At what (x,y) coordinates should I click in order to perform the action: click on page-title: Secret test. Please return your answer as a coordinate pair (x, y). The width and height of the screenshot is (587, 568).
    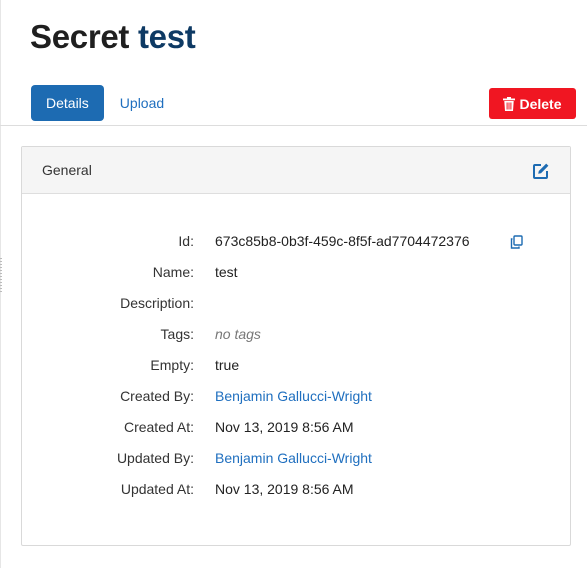
    Looking at the image, I should click on (113, 37).